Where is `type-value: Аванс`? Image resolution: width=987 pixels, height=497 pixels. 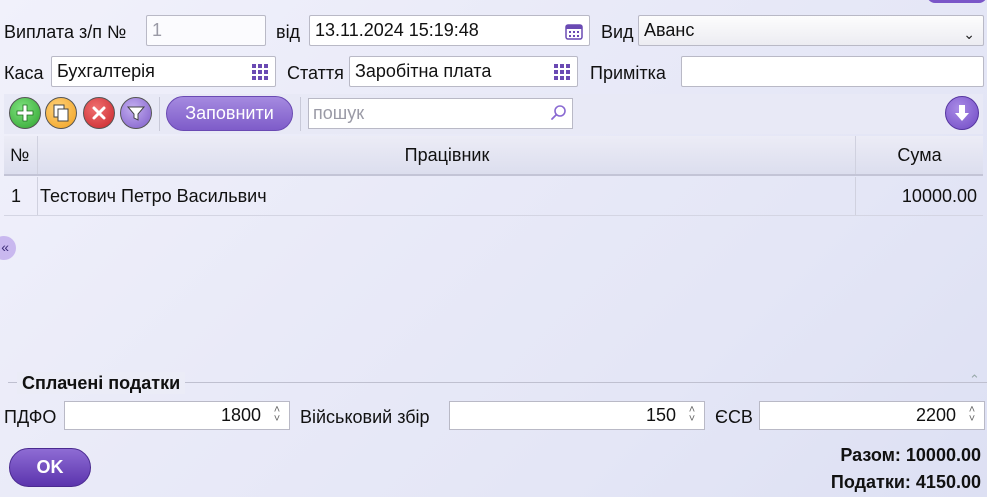 type-value: Аванс is located at coordinates (669, 30).